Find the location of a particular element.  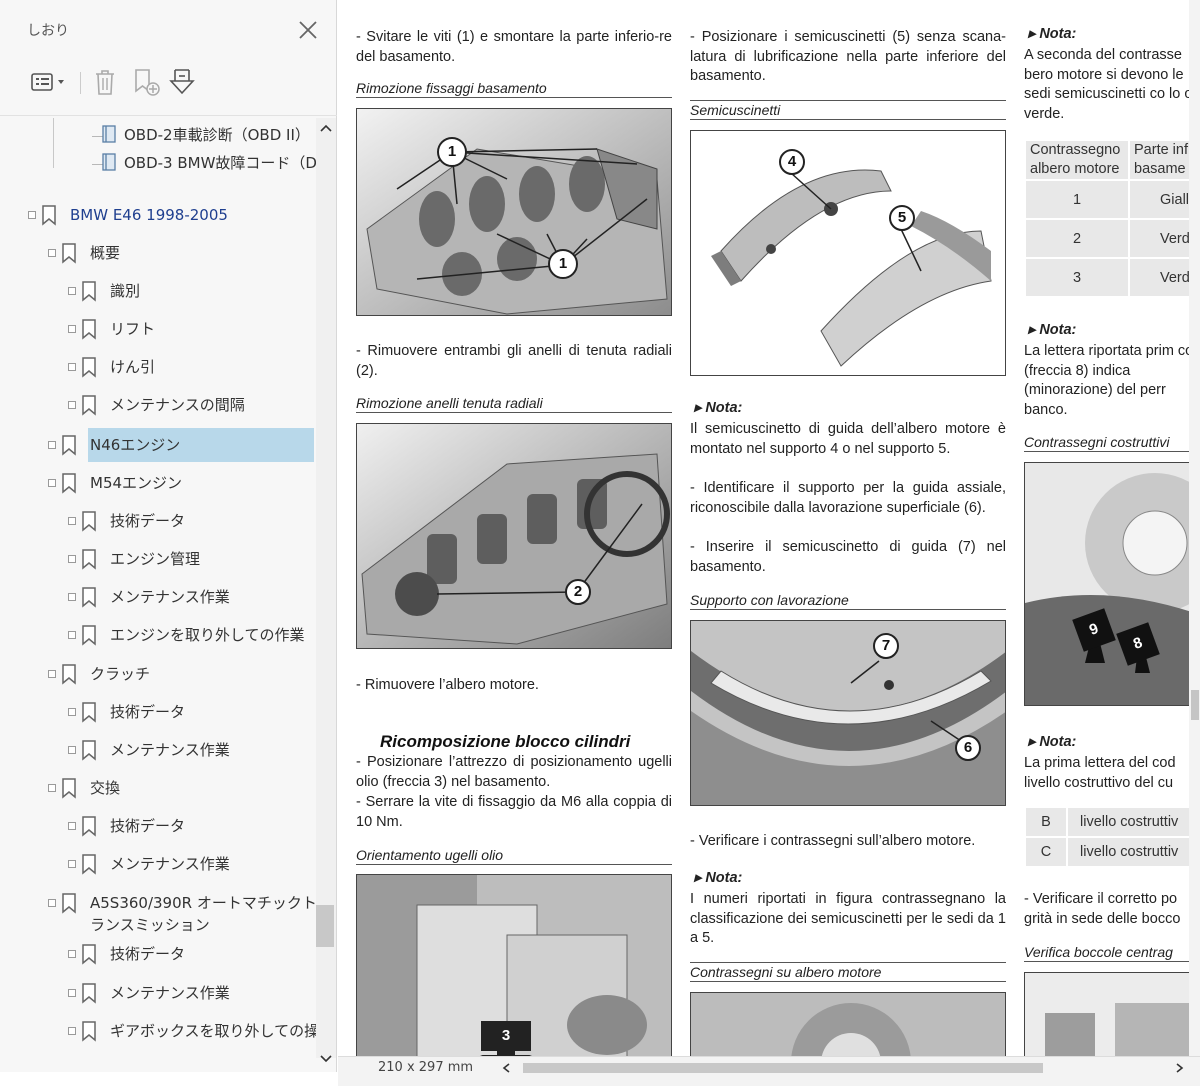

construction-level-table: Blivello costruttiv Clivello costruttiv is located at coordinates (1110, 837).